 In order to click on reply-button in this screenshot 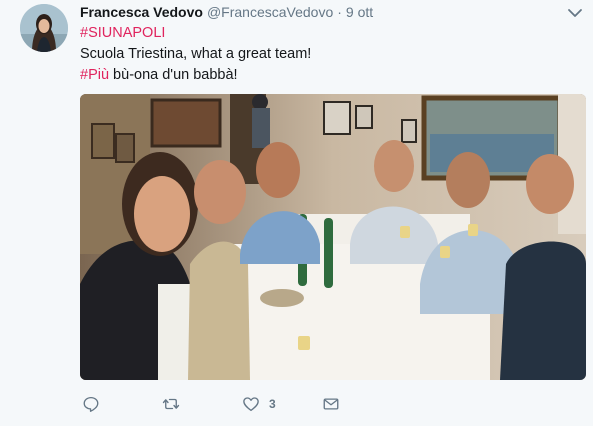, I will do `click(91, 404)`.